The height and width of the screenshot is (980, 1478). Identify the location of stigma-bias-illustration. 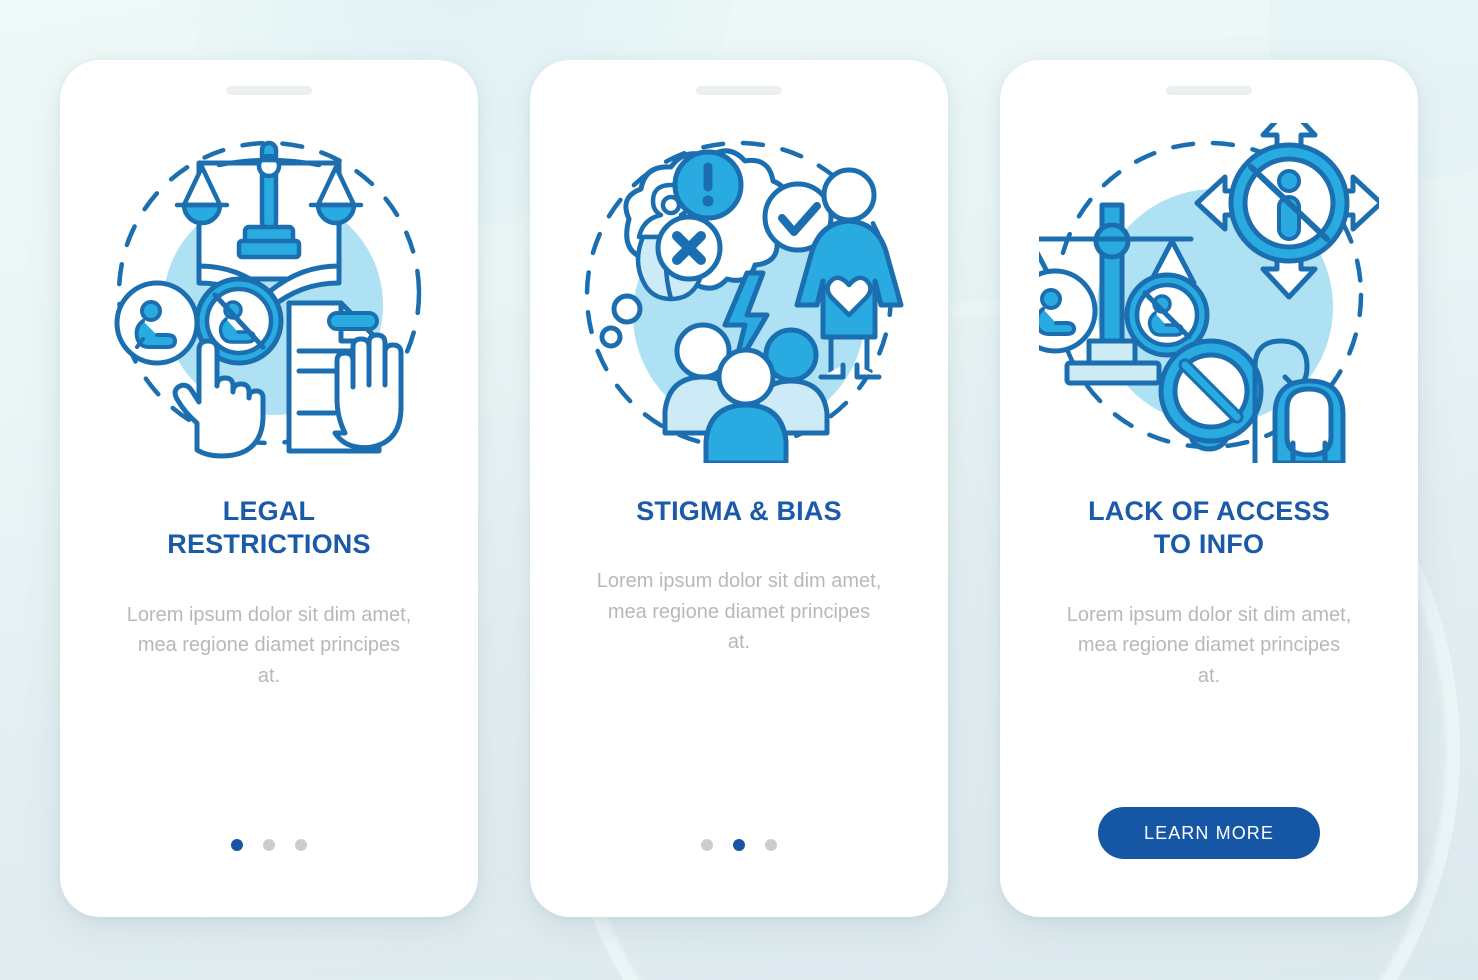
(739, 293).